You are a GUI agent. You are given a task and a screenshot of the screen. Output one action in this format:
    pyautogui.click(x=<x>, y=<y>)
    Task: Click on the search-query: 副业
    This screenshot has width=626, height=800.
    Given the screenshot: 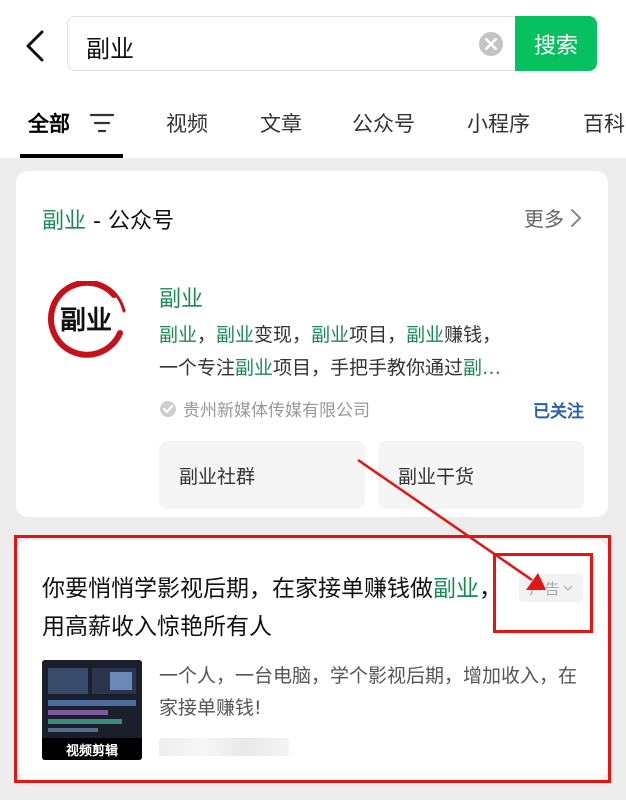 What is the action you would take?
    pyautogui.click(x=110, y=49)
    